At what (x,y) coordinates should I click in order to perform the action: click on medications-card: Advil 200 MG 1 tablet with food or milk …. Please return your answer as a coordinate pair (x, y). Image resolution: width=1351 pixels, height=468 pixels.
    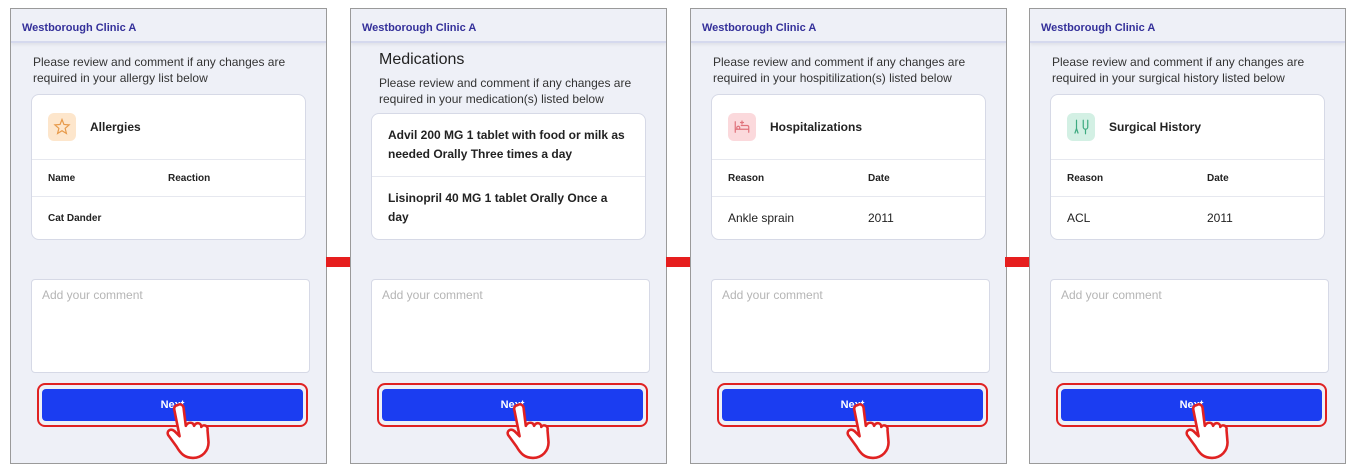
    Looking at the image, I should click on (508, 176).